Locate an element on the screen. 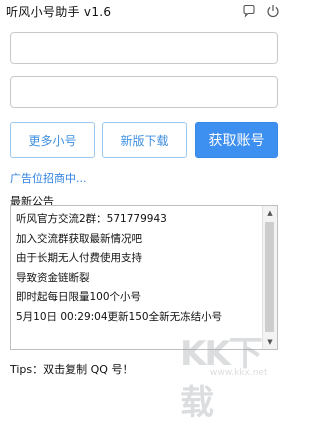 This screenshot has width=320, height=424. tips-text: Tips：双击复制 QQ 号！ is located at coordinates (72, 369).